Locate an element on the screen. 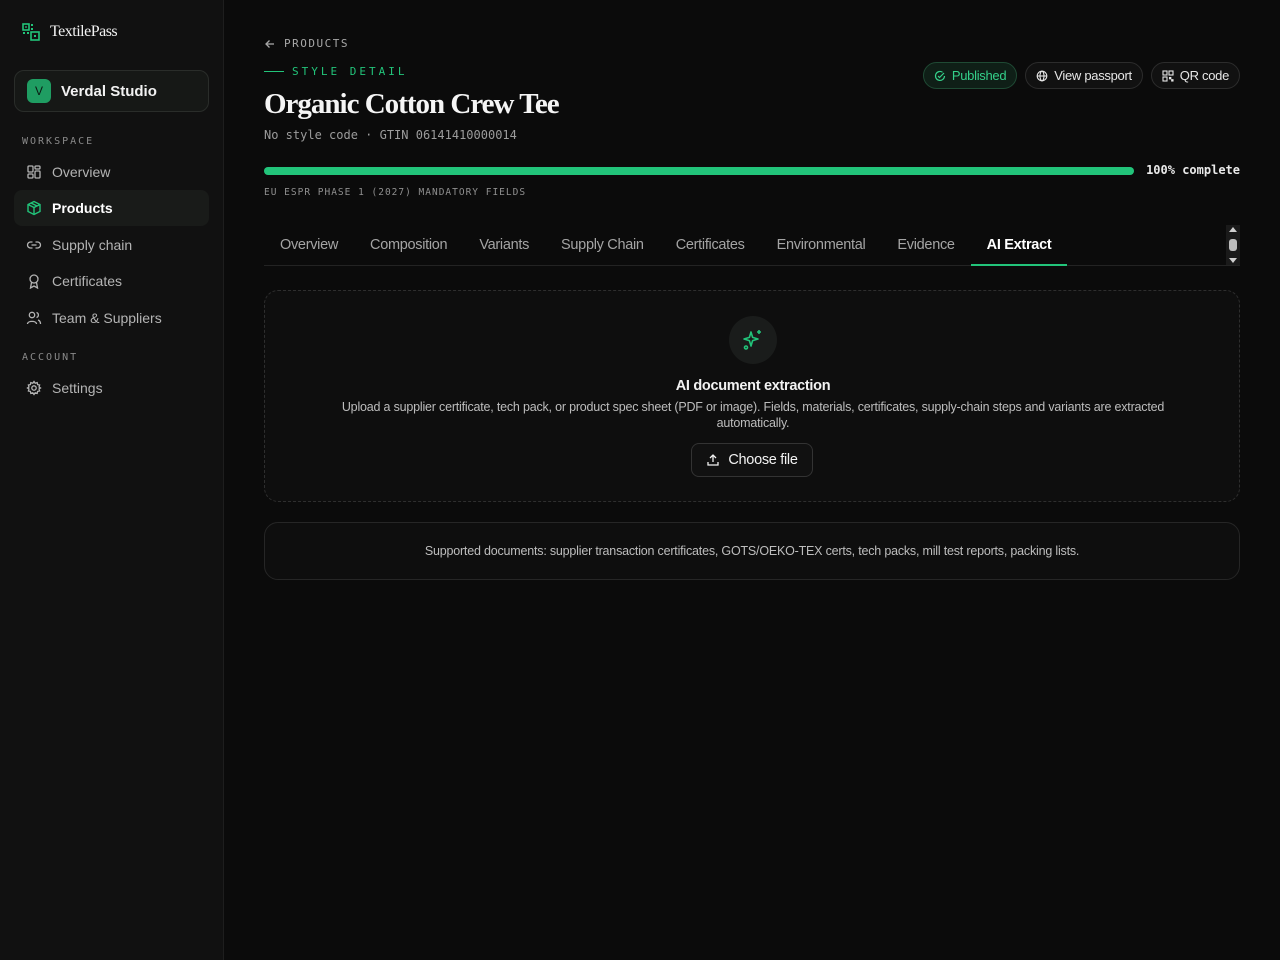 This screenshot has height=960, width=1280. gear-icon is located at coordinates (34, 388).